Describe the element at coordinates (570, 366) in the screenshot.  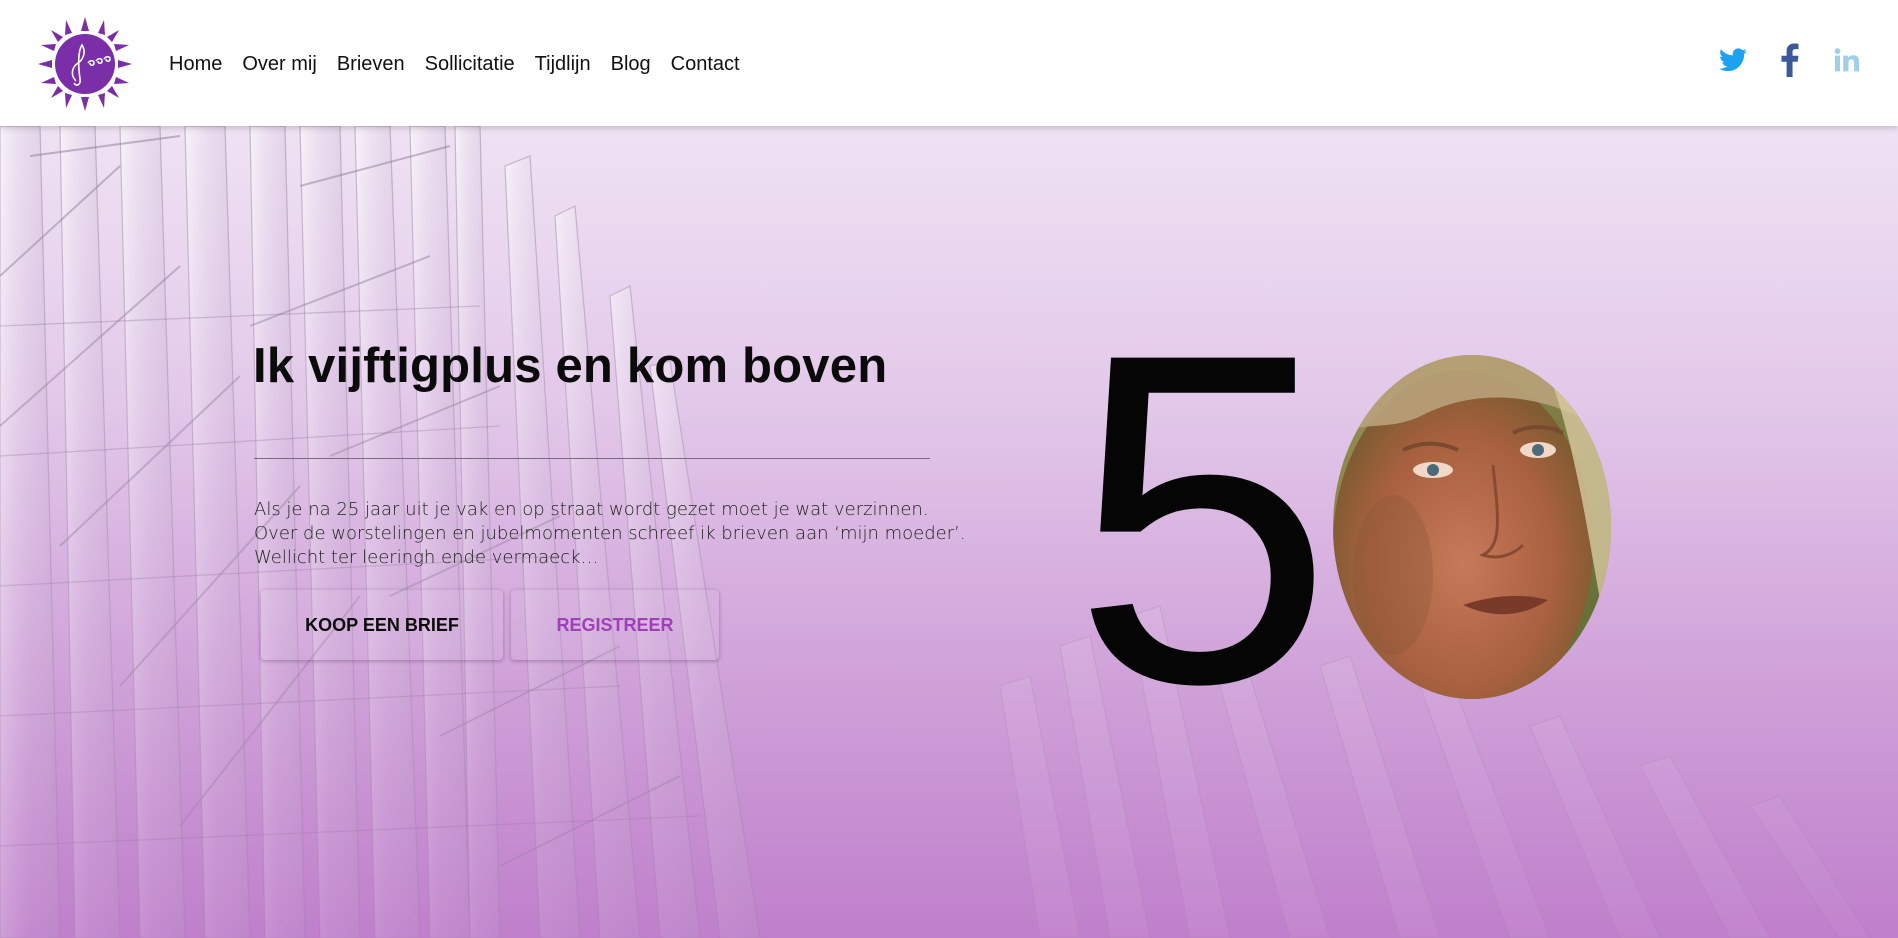
I see `hero-title: Ik vijftigplus en kom boven` at that location.